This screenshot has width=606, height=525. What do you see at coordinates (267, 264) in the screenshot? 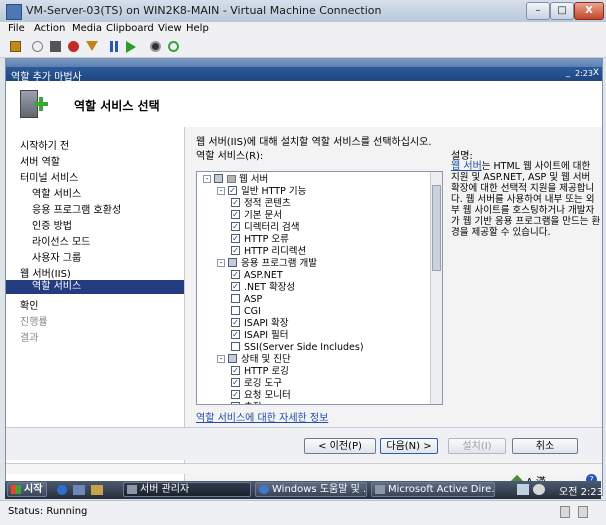
I see `tree-row: - 응용 프로그램 개발` at bounding box center [267, 264].